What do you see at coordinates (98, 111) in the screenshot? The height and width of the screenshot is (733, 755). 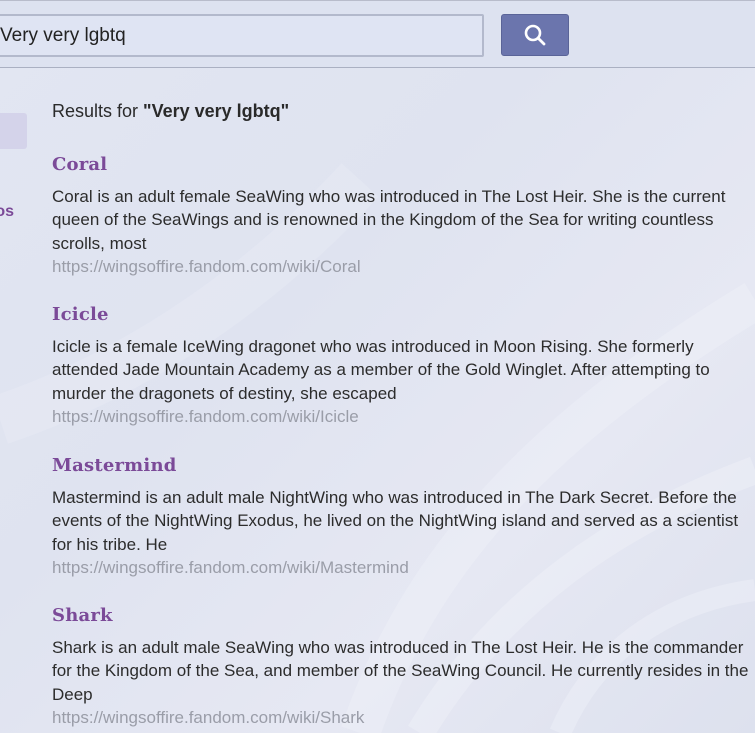 I see `results-prefix: Results for` at bounding box center [98, 111].